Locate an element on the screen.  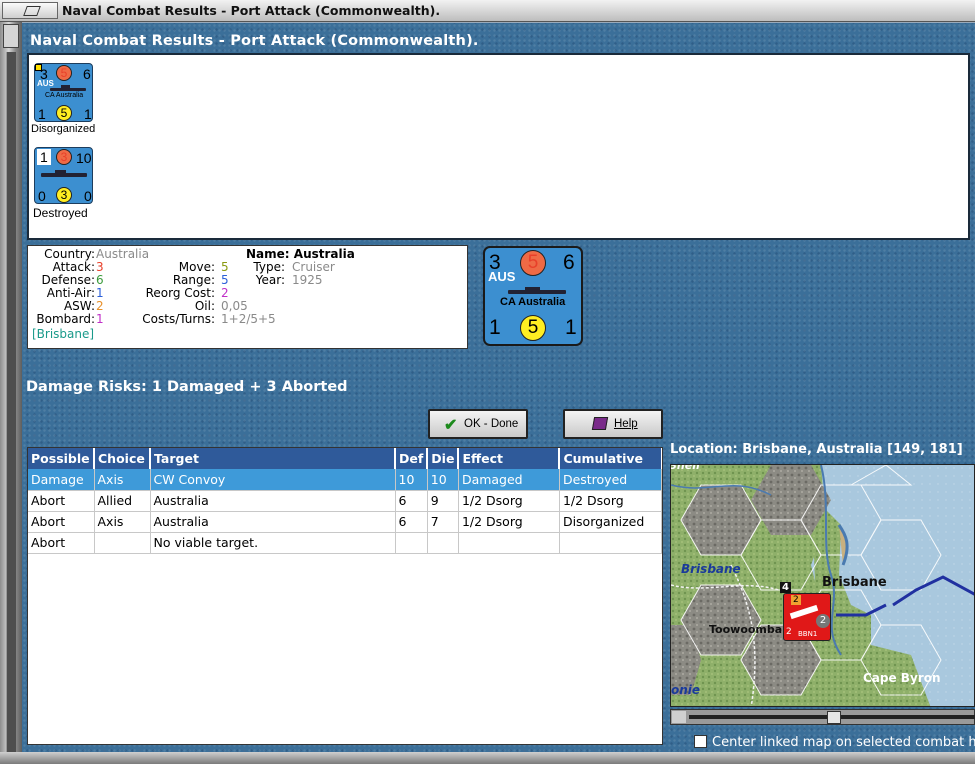
counter-bottom-left: 1 is located at coordinates (495, 327).